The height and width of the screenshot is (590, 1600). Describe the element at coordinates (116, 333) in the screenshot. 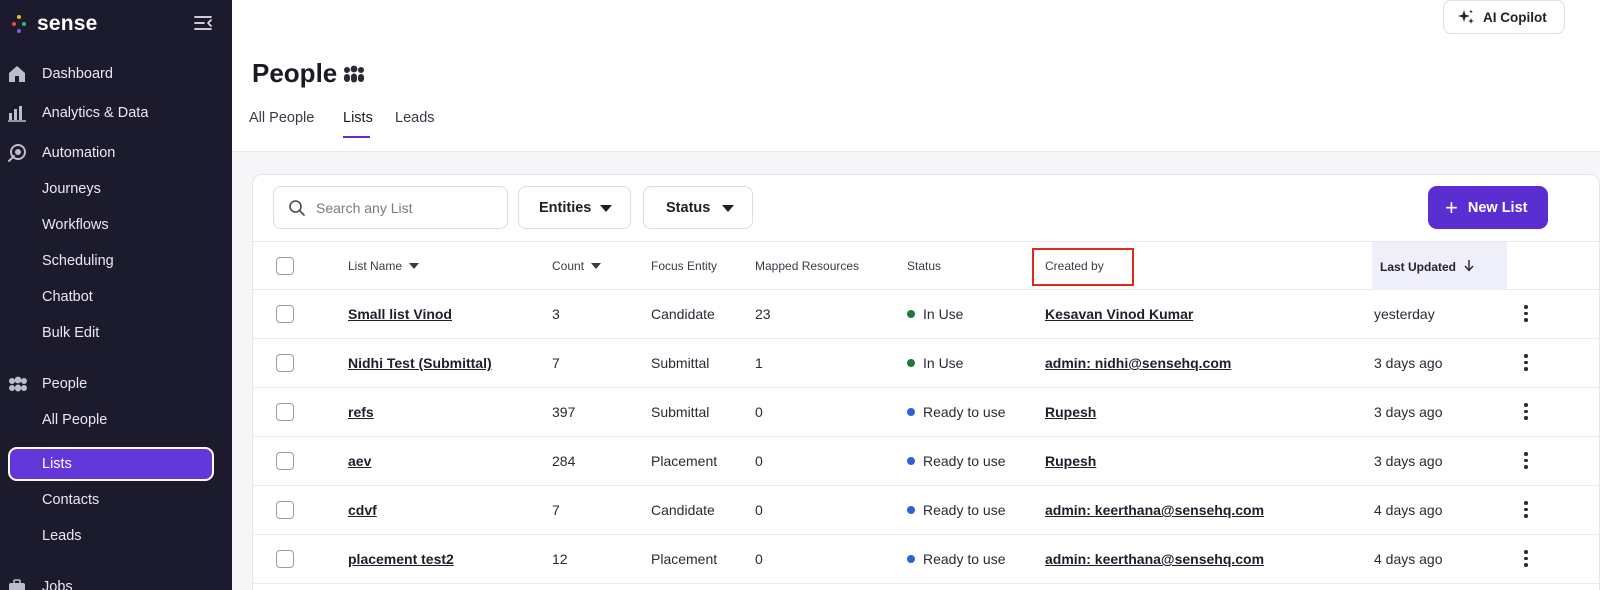

I see `sidebar-item-bulk-edit: Bulk Edit` at that location.